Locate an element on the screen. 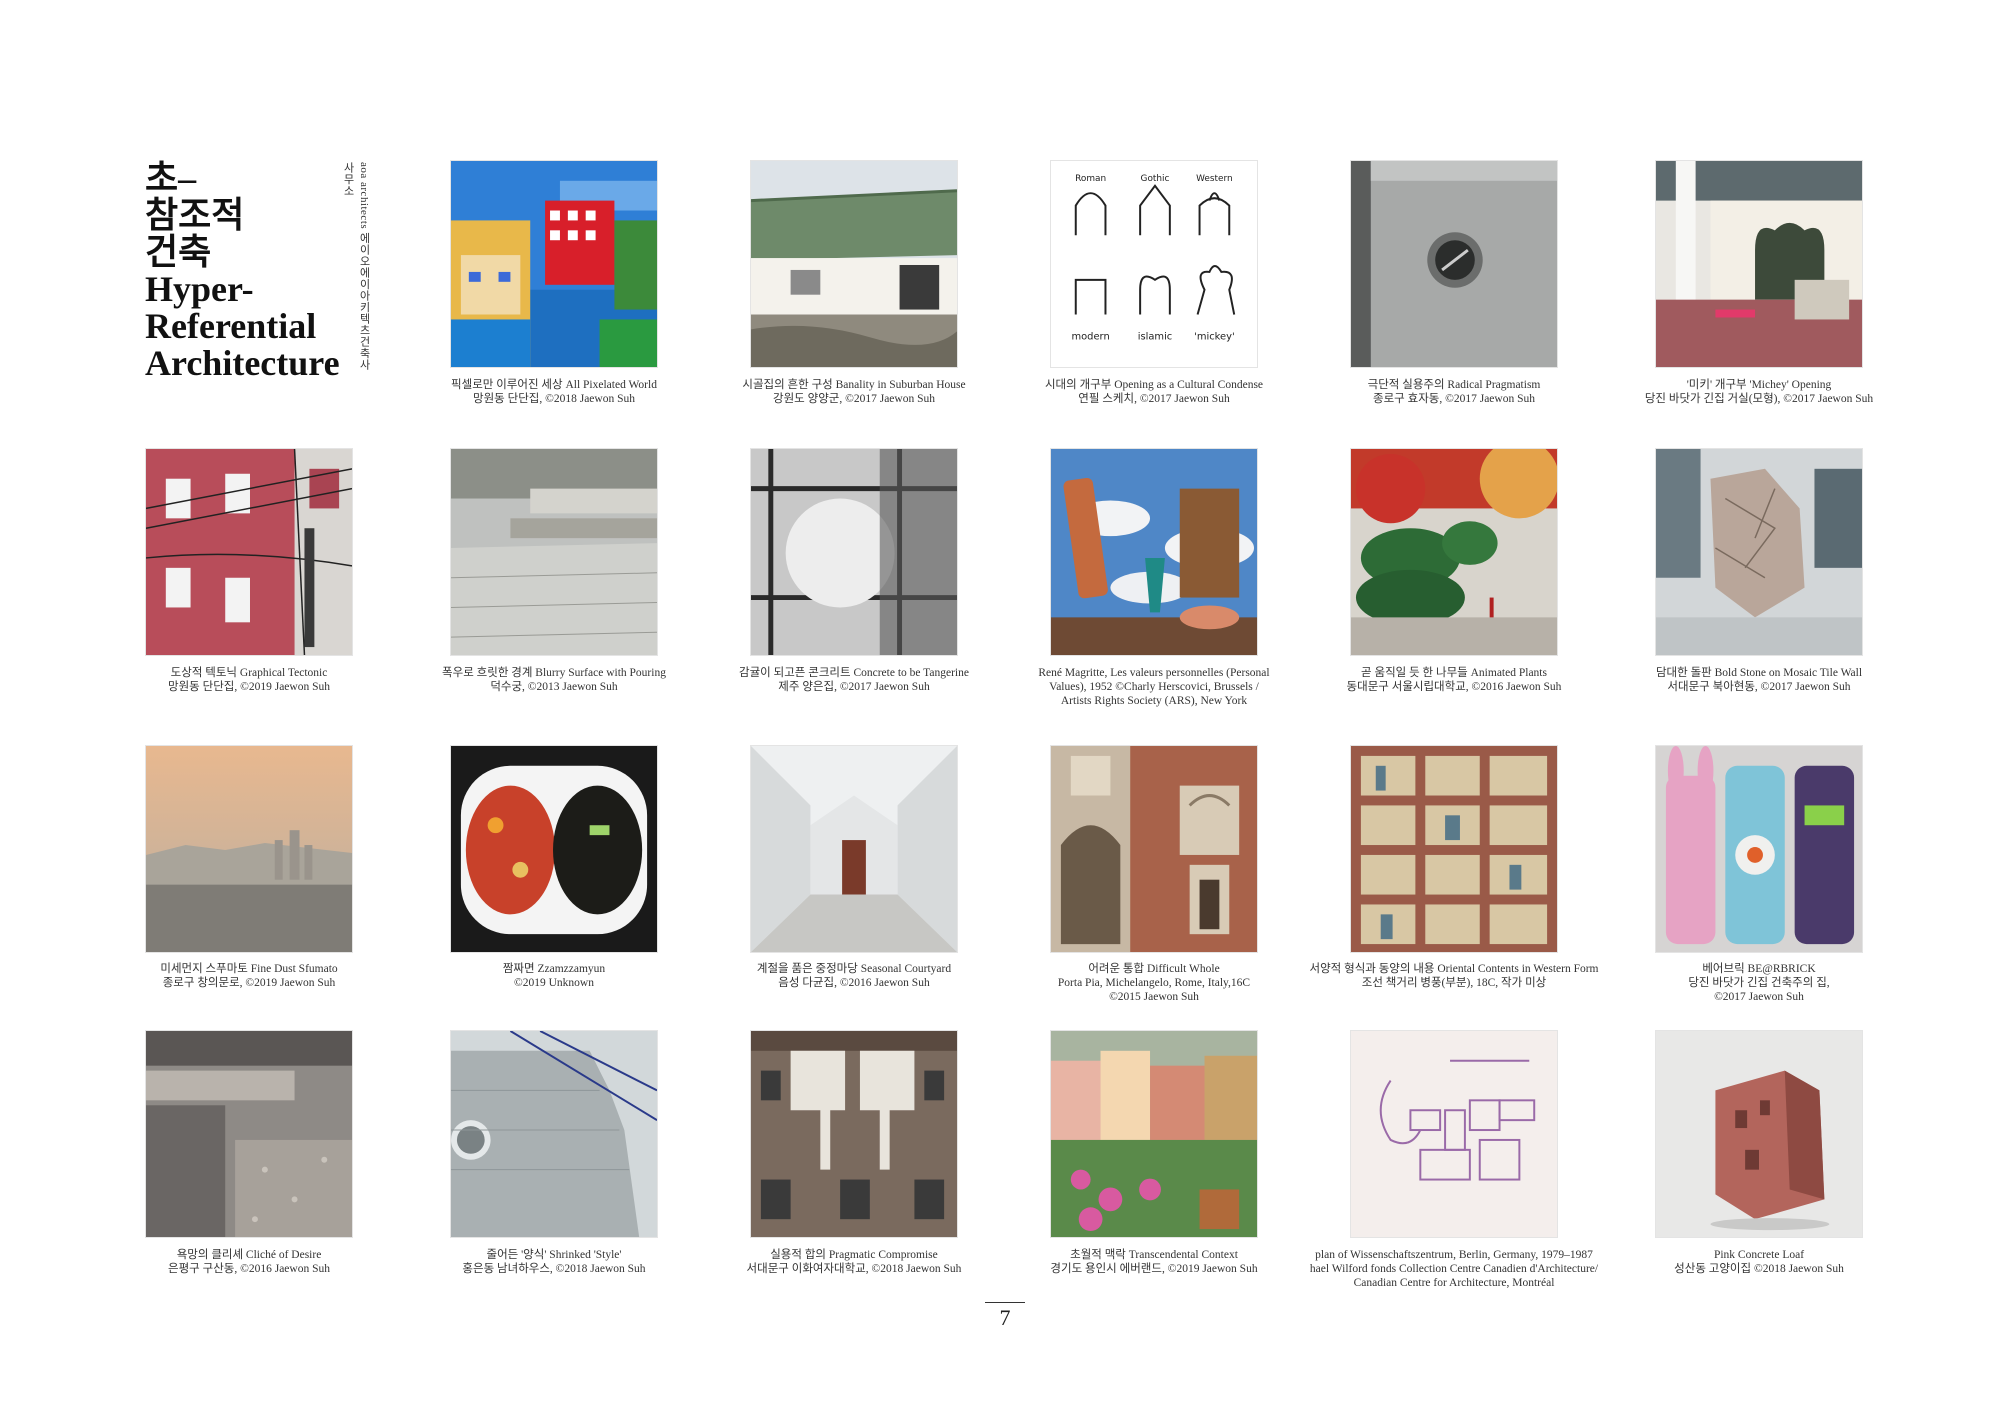  caption-line: 종로구 창의문로, ©2019 Jaewon Suh is located at coordinates (249, 983).